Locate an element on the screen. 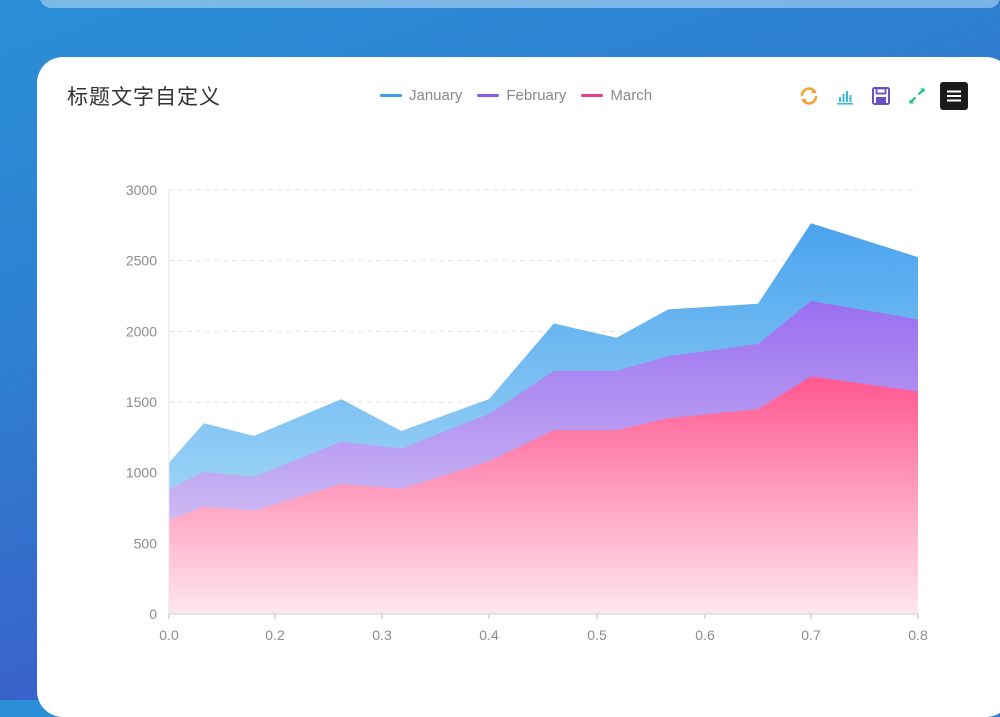  y-tick-label: 500 is located at coordinates (146, 543).